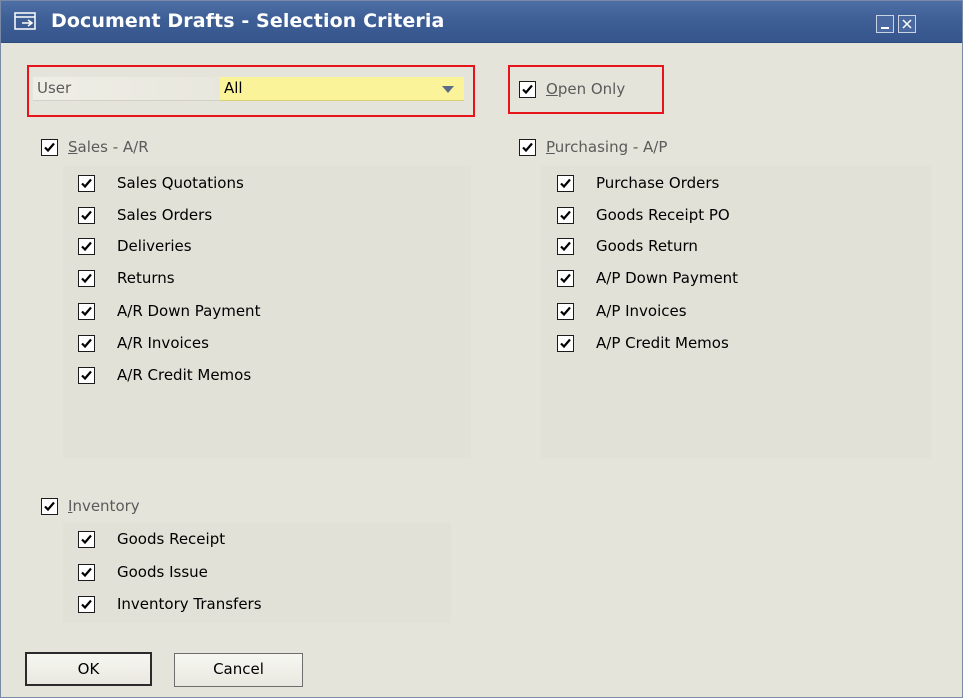 This screenshot has width=963, height=698. What do you see at coordinates (647, 246) in the screenshot?
I see `purchasing-item-label: Goods Return` at bounding box center [647, 246].